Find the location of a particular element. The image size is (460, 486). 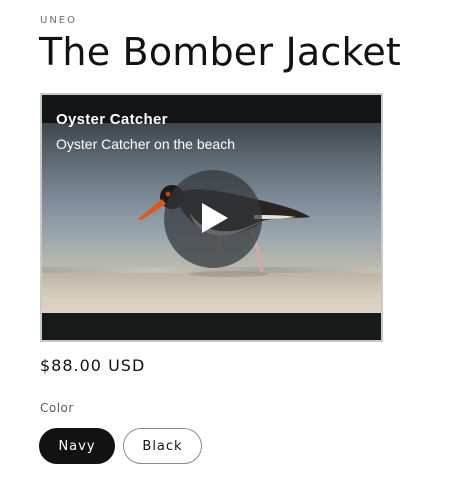

video-title: Oyster Catcher is located at coordinates (112, 119).